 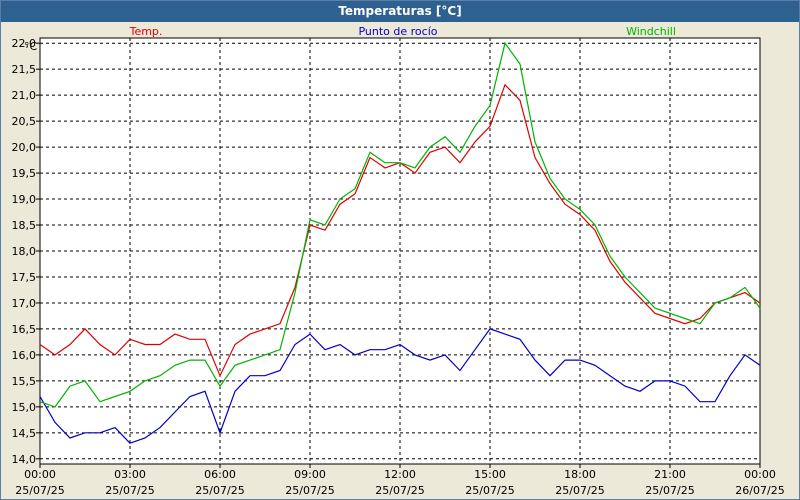 I want to click on x-tick-time: 12:00, so click(x=400, y=474).